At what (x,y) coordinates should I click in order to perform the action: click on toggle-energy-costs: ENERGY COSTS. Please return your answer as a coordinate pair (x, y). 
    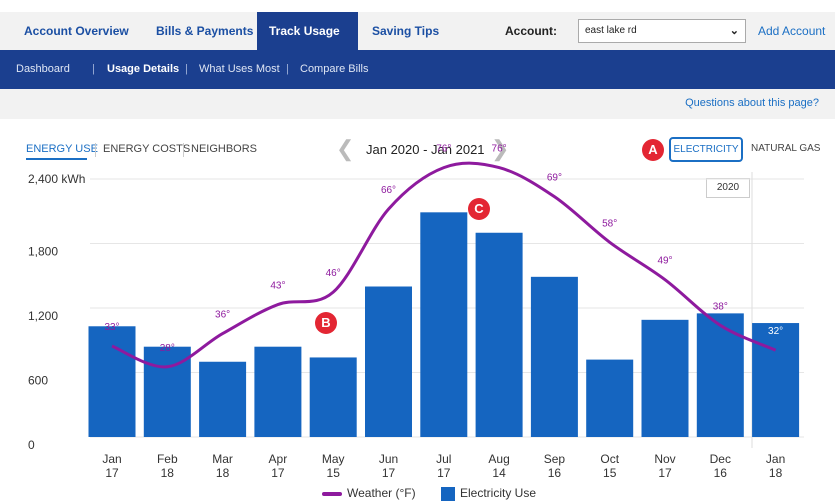
    Looking at the image, I should click on (146, 149).